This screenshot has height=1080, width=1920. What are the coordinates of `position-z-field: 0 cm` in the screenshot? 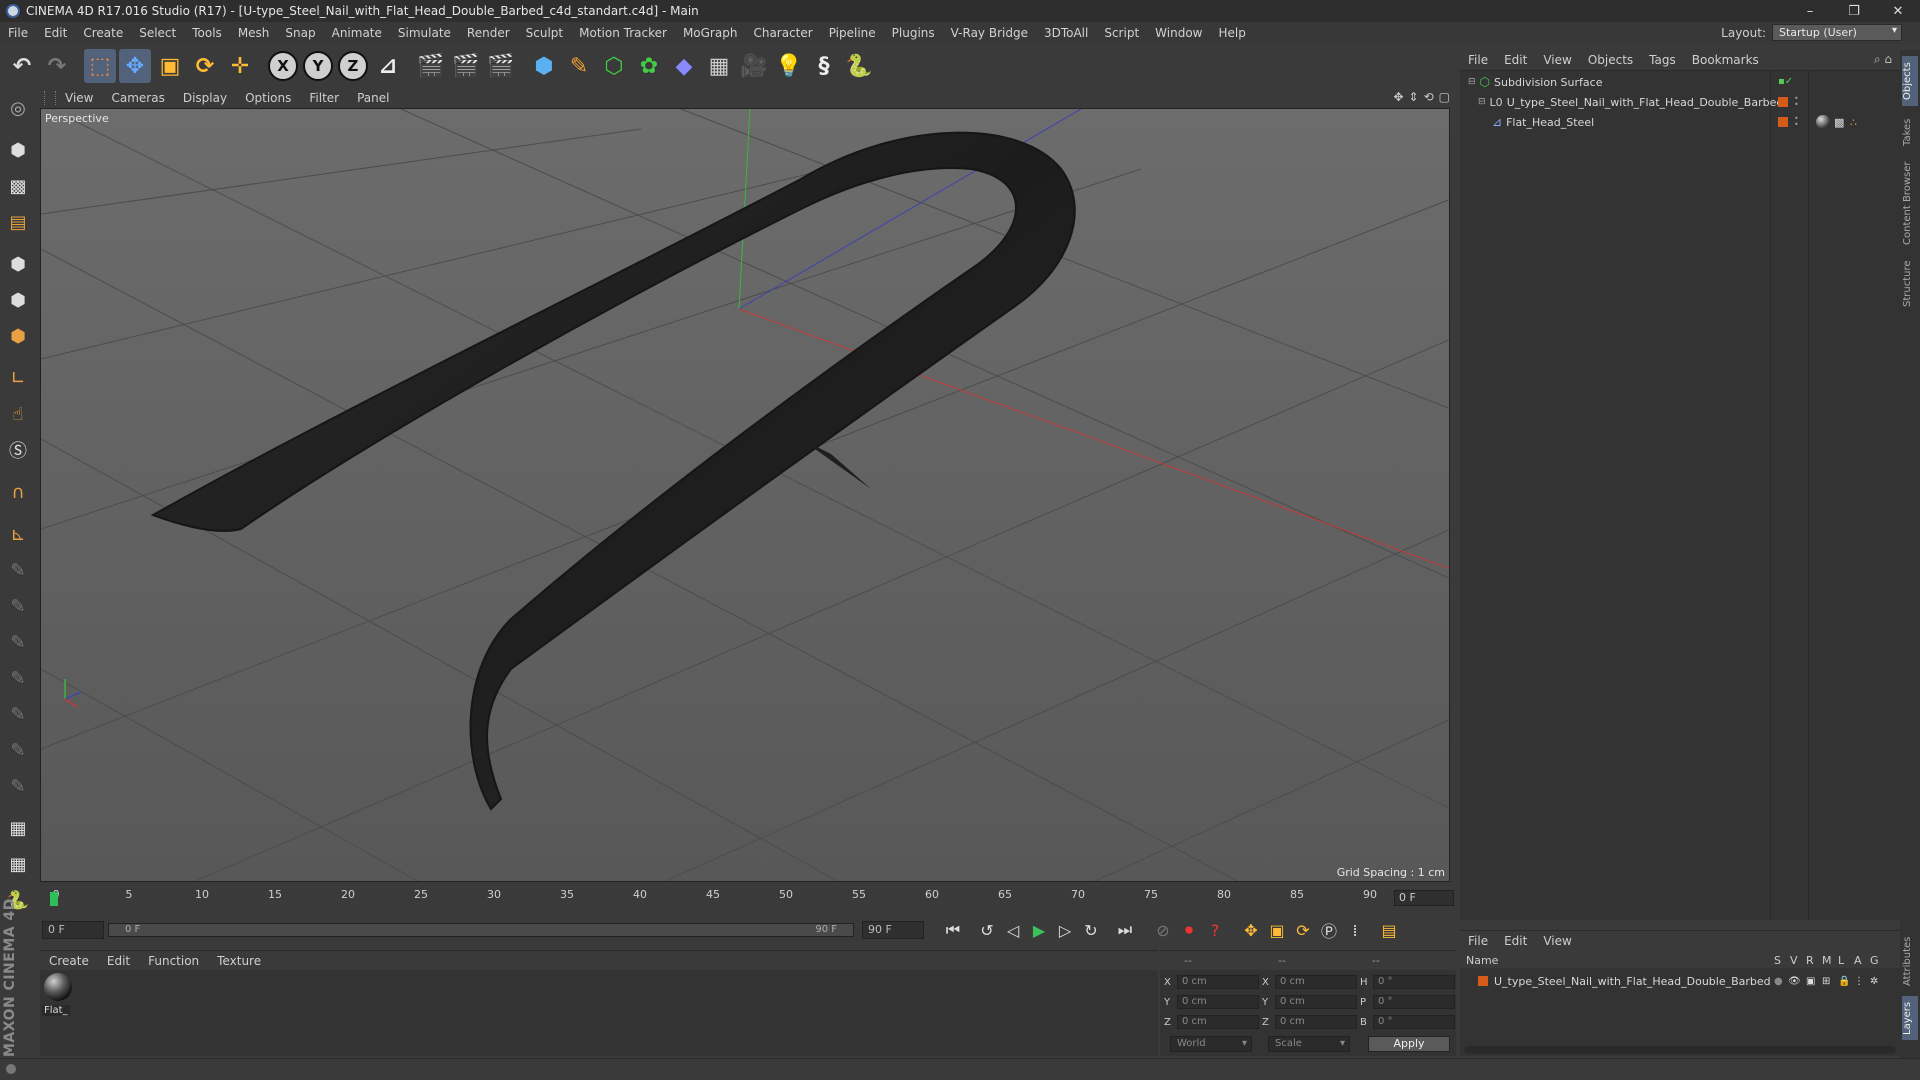 It's located at (1218, 1022).